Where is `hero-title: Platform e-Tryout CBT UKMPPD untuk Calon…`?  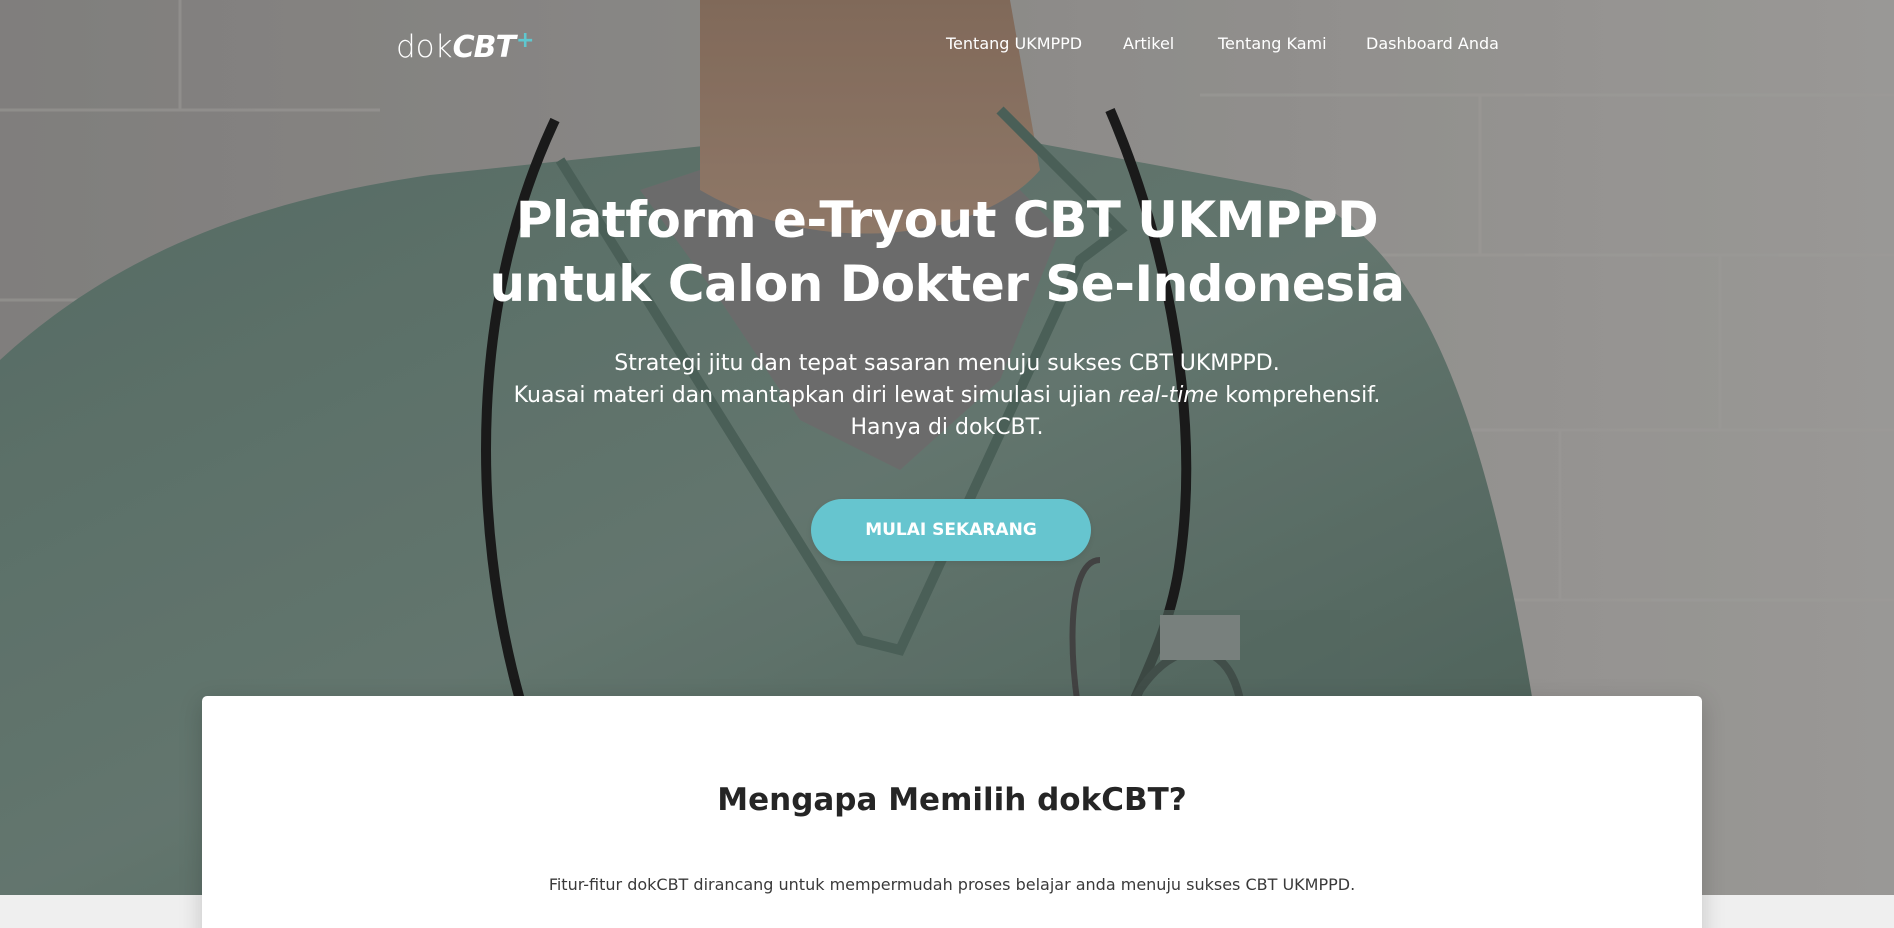 hero-title: Platform e-Tryout CBT UKMPPD untuk Calon… is located at coordinates (947, 252).